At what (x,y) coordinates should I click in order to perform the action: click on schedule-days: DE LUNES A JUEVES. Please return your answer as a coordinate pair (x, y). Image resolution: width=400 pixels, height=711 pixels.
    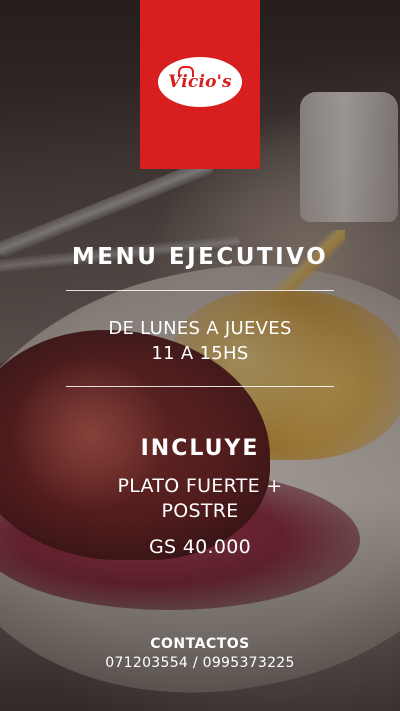
    Looking at the image, I should click on (200, 328).